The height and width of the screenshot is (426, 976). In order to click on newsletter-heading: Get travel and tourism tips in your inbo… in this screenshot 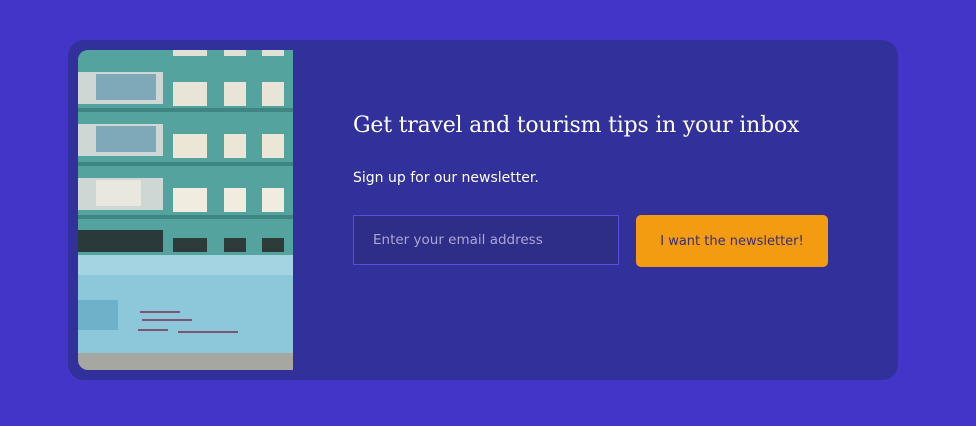, I will do `click(576, 125)`.